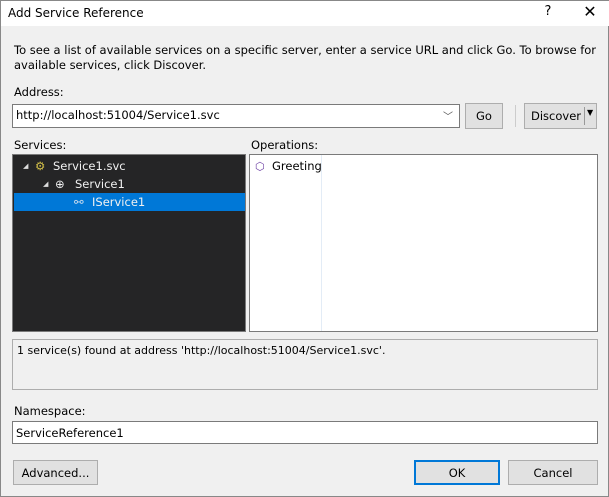 The height and width of the screenshot is (497, 609). I want to click on operation-label: Greeting, so click(297, 166).